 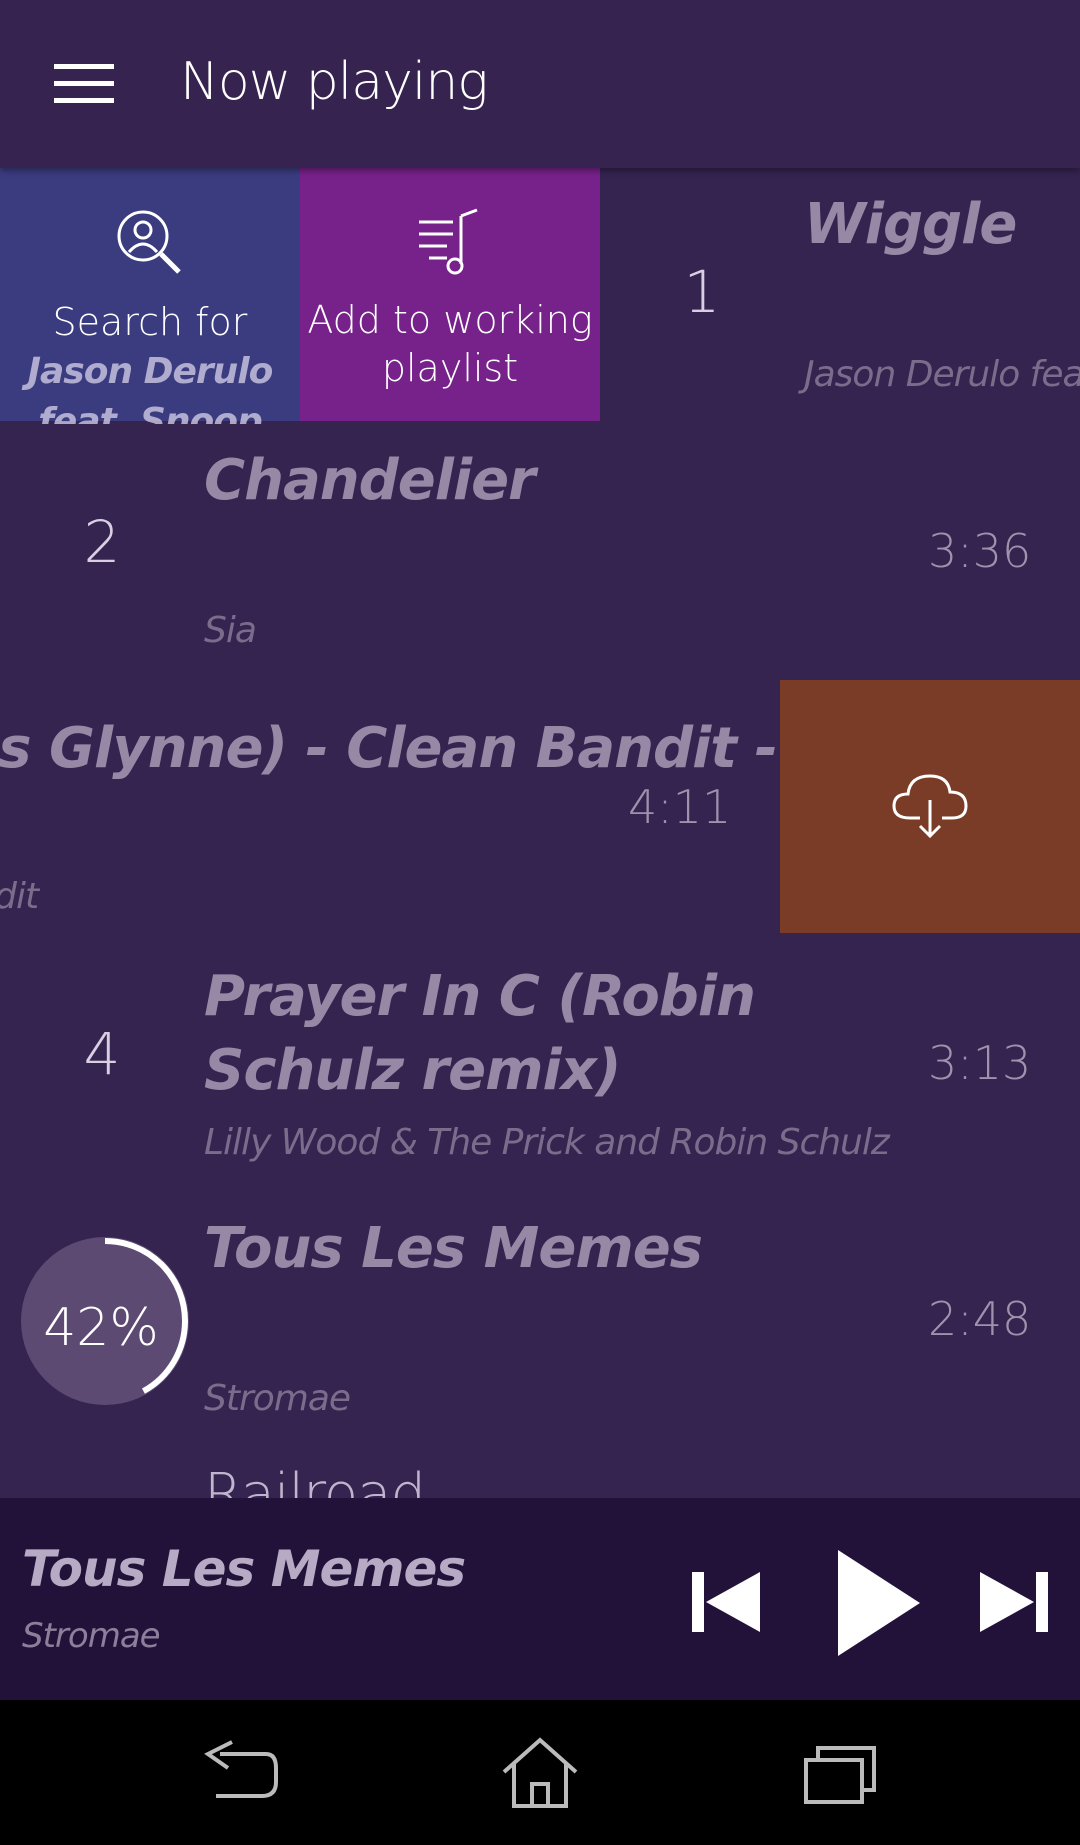 I want to click on track-number: 4, so click(x=102, y=1054).